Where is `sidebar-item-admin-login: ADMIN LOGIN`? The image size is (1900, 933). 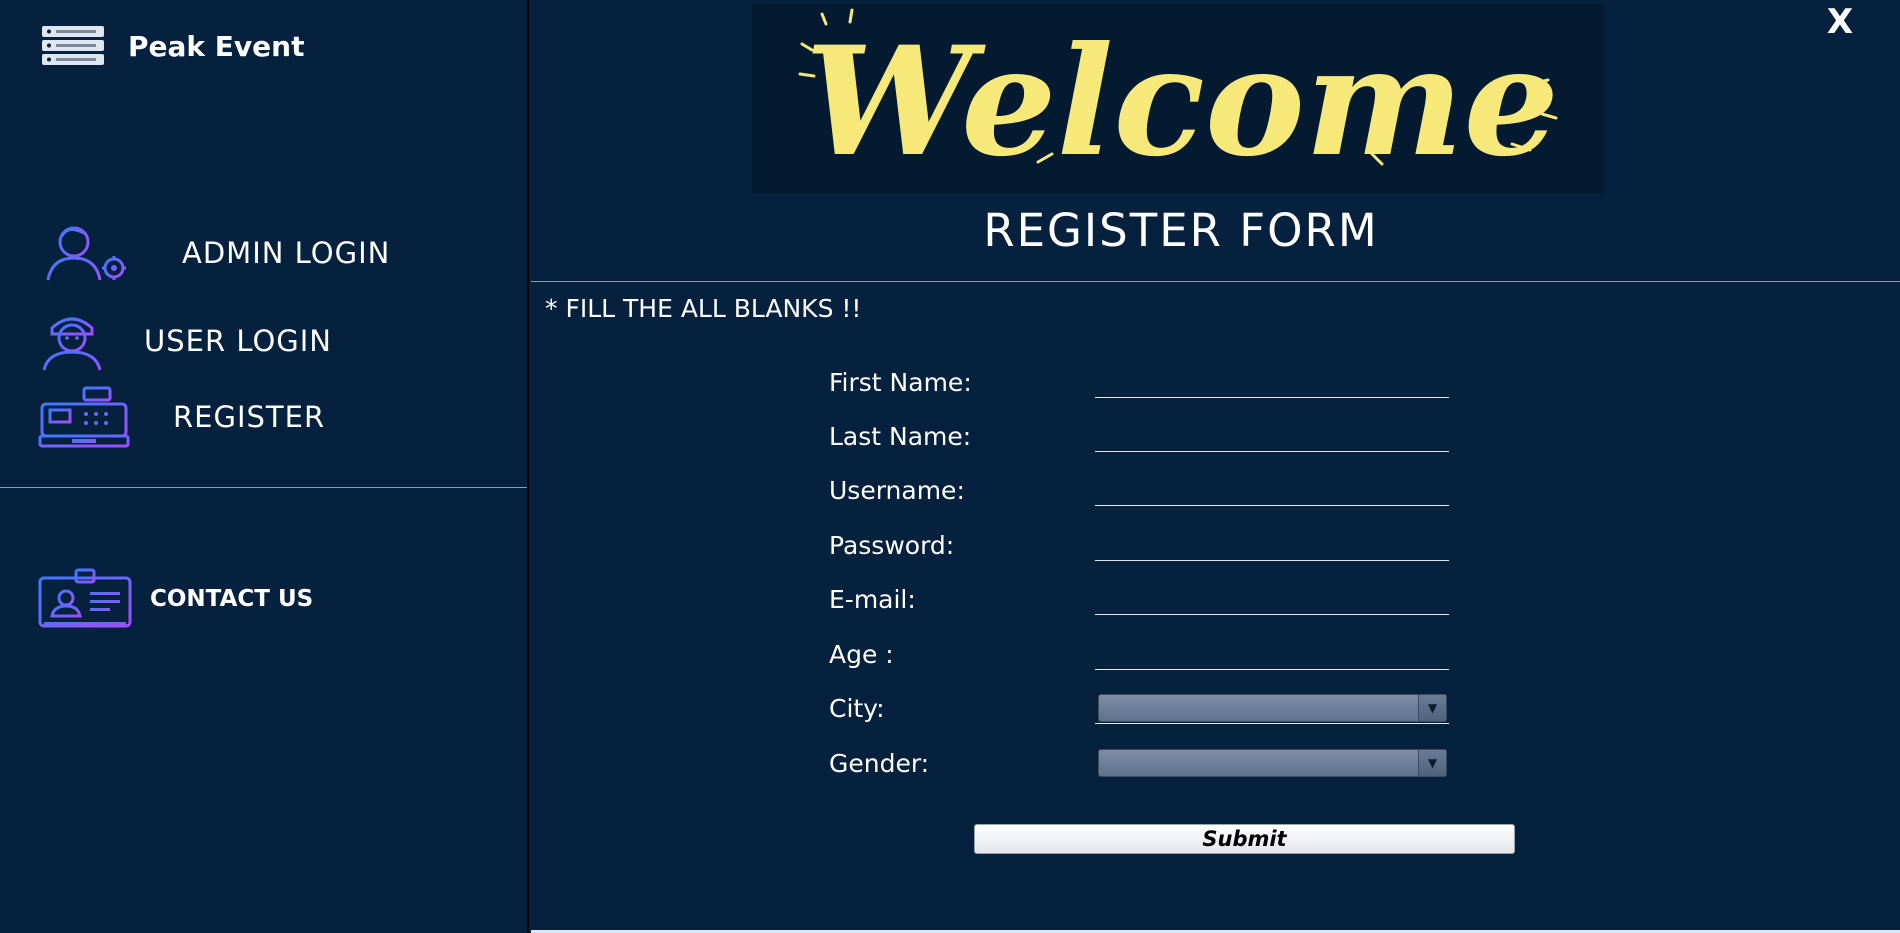
sidebar-item-admin-login: ADMIN LOGIN is located at coordinates (214, 253).